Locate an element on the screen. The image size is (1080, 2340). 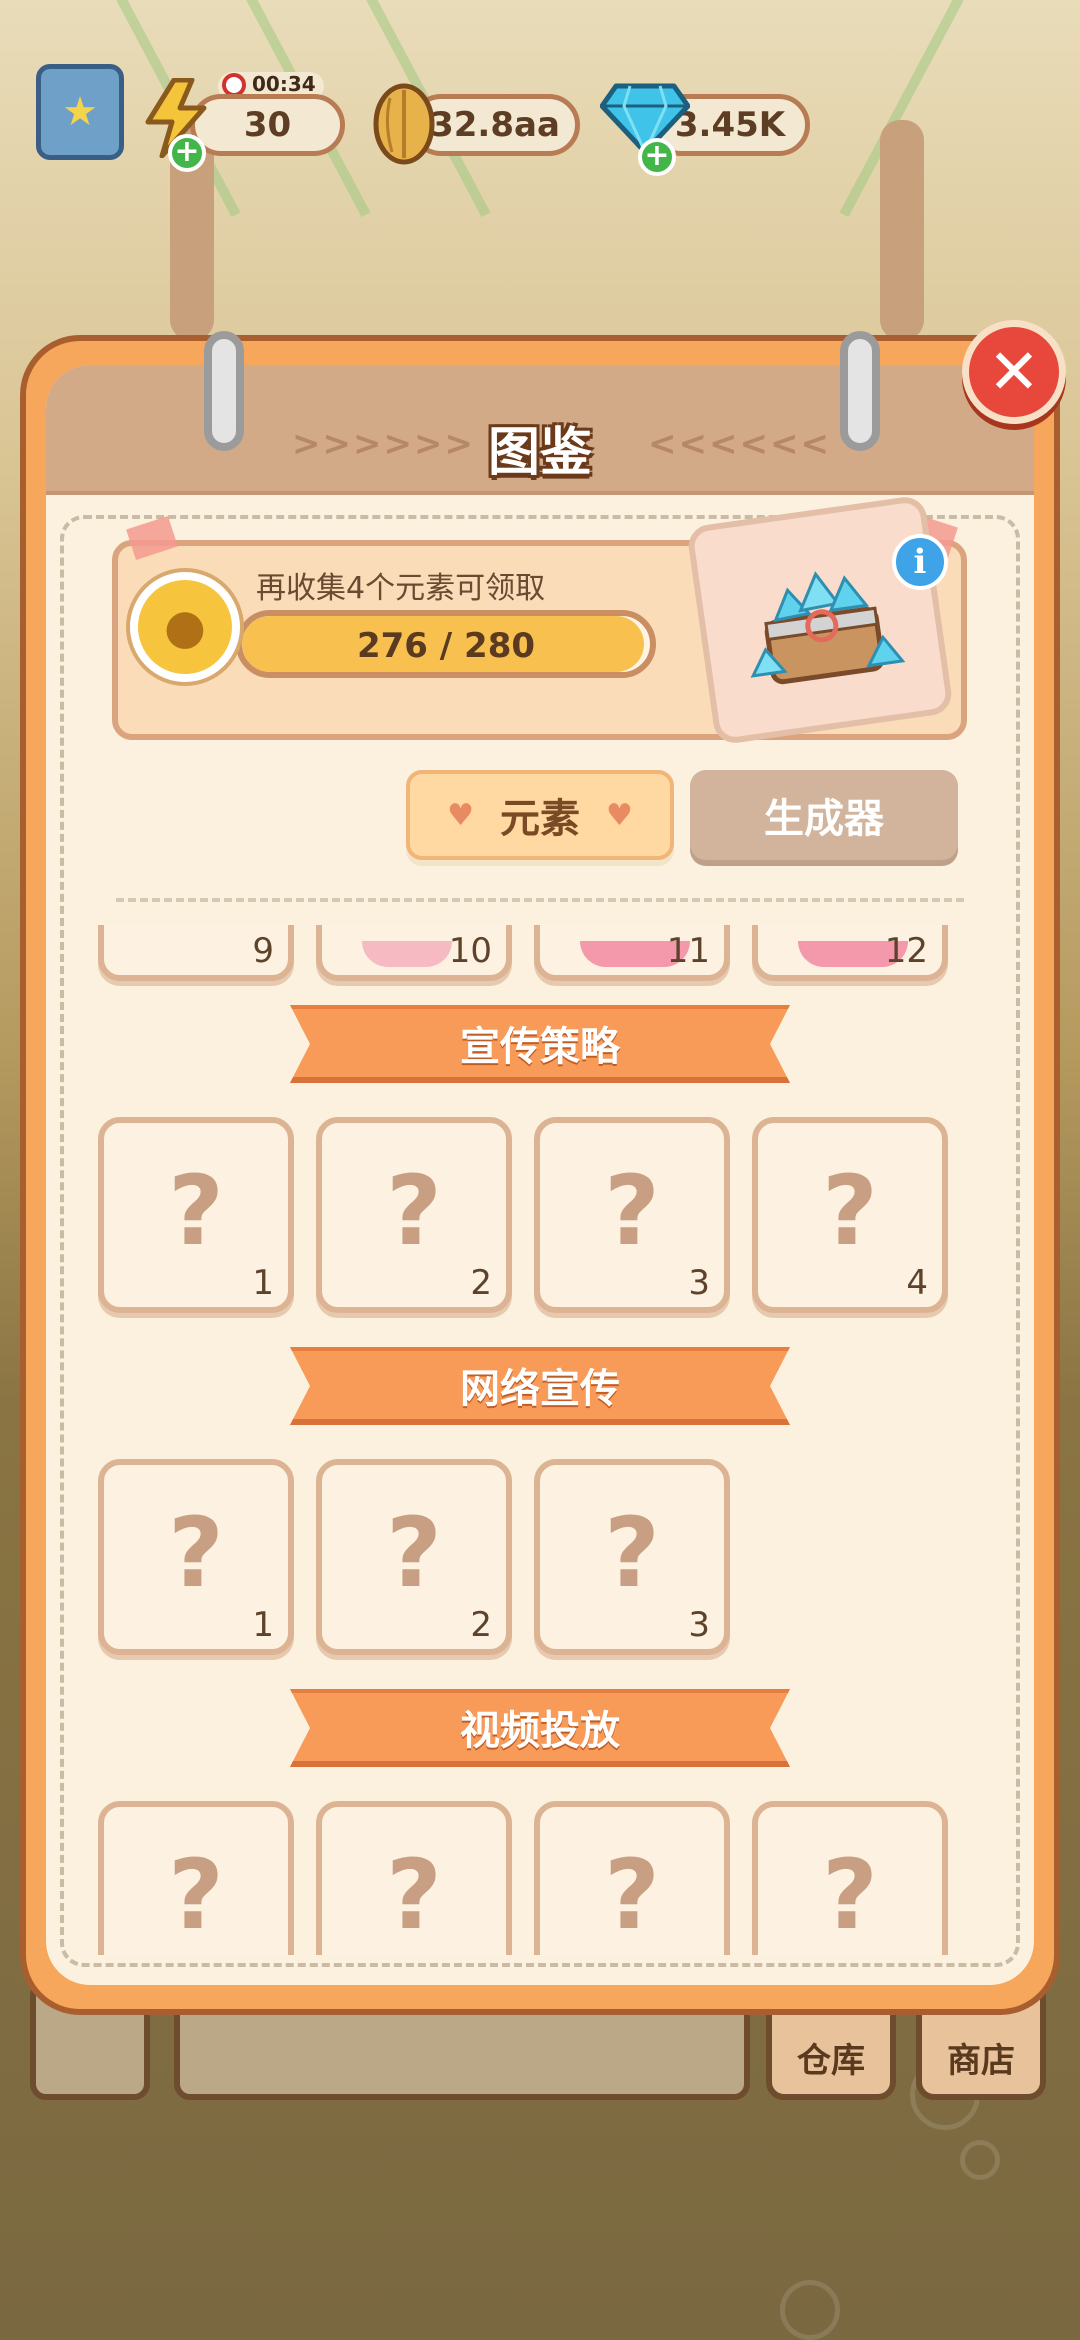
add-energy-plus-icon: + is located at coordinates (187, 153).